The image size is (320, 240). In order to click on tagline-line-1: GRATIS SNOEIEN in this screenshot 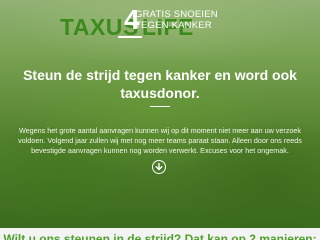, I will do `click(176, 14)`.